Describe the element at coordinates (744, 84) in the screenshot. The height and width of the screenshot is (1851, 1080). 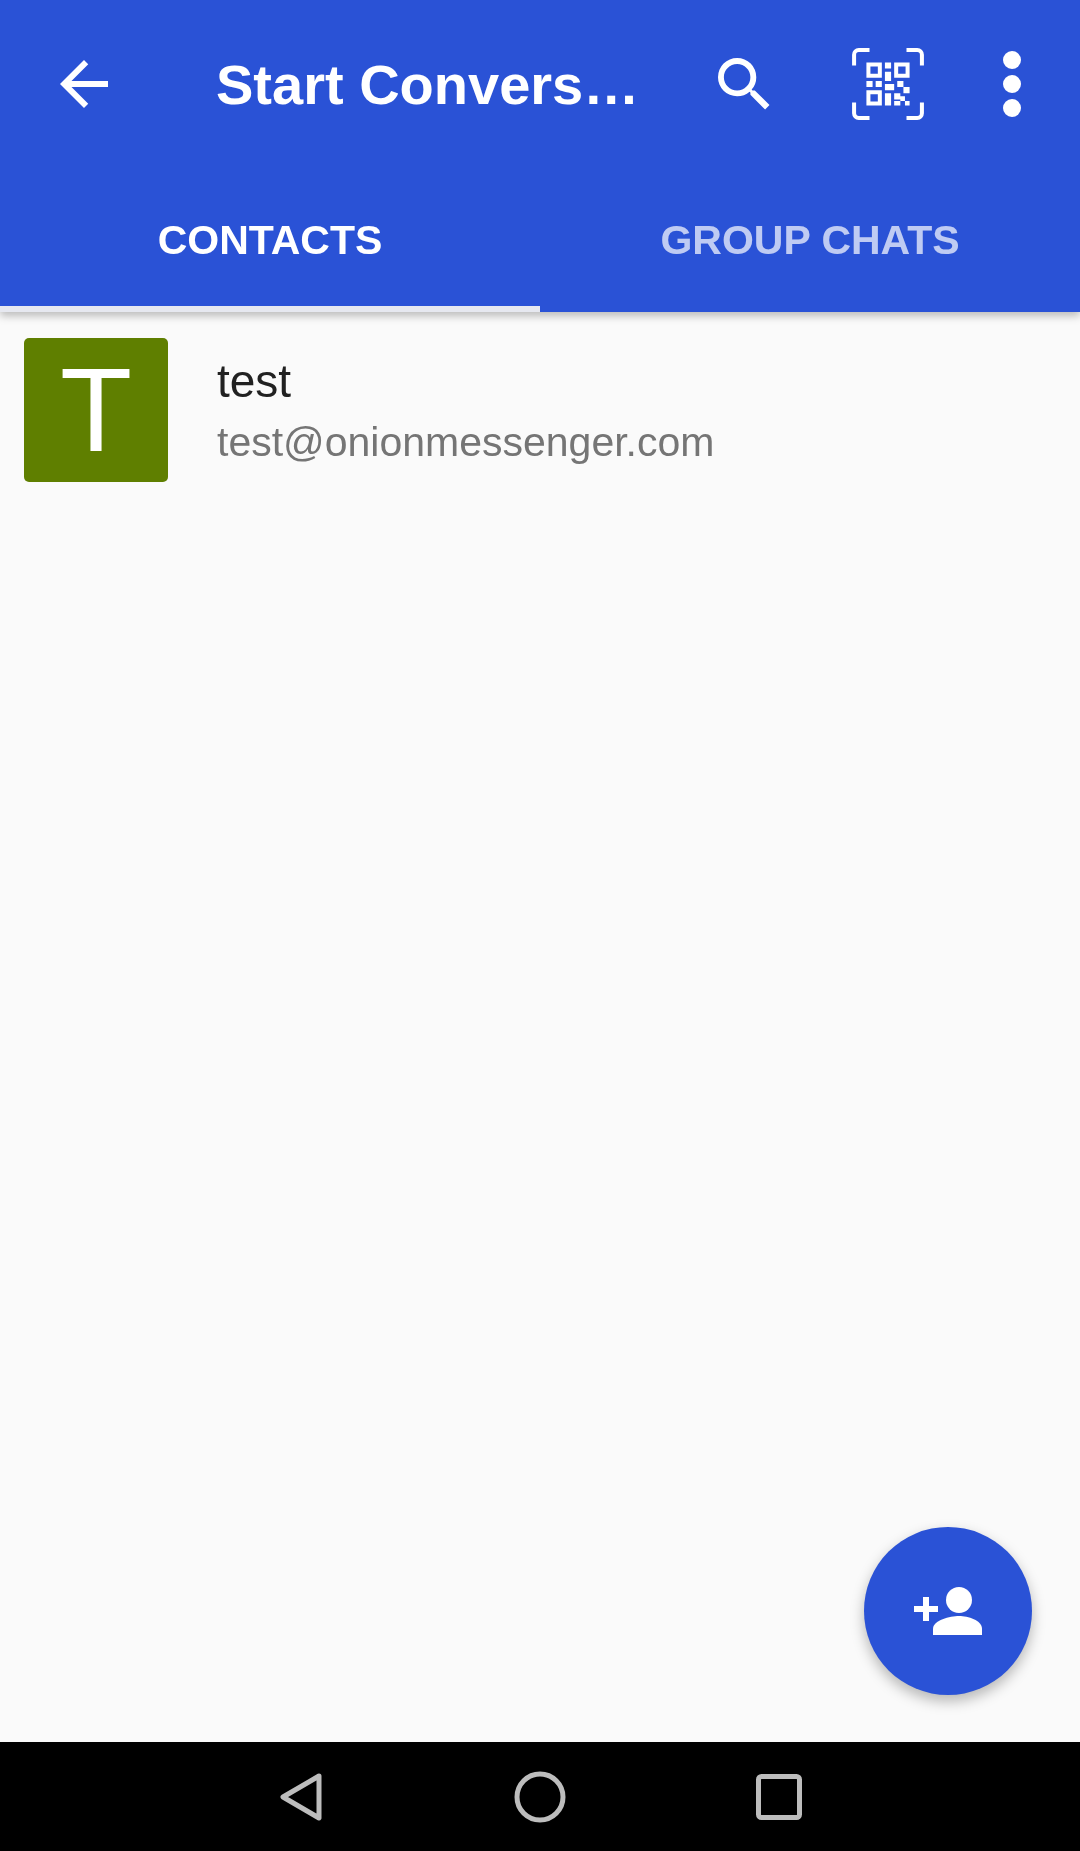
I see `search-icon` at that location.